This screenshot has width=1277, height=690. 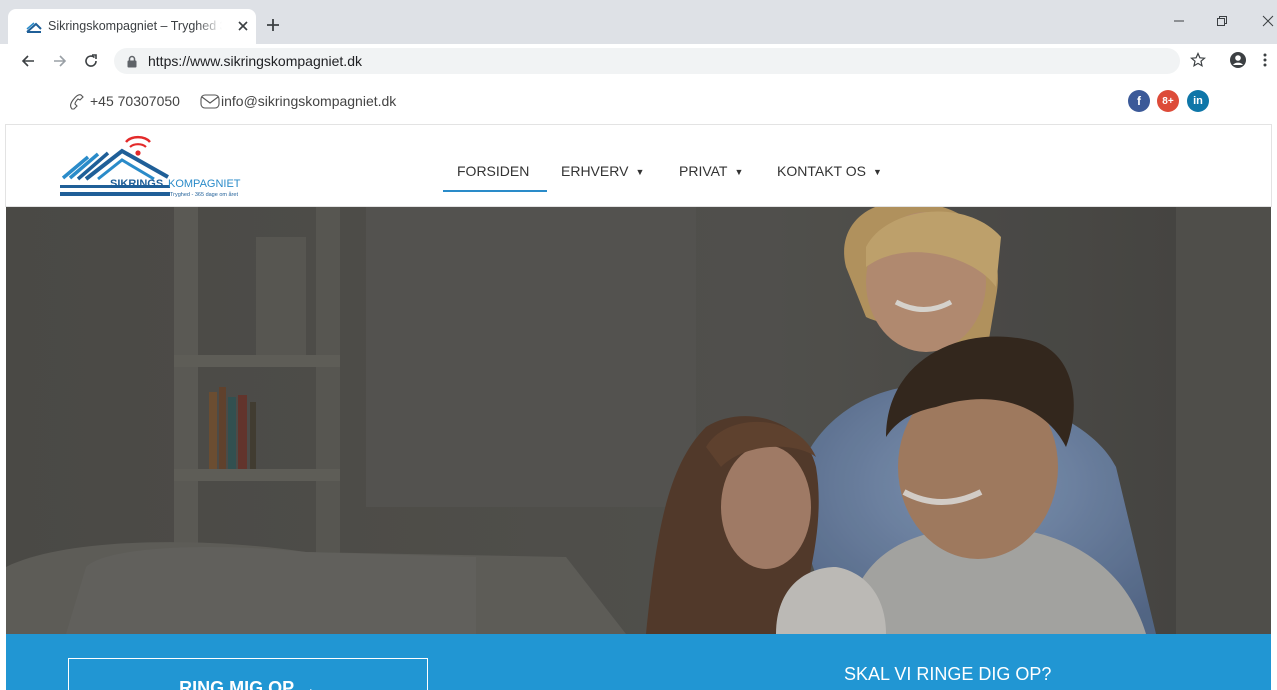 What do you see at coordinates (204, 184) in the screenshot?
I see `logo-name-part2: KOMPAGNIET` at bounding box center [204, 184].